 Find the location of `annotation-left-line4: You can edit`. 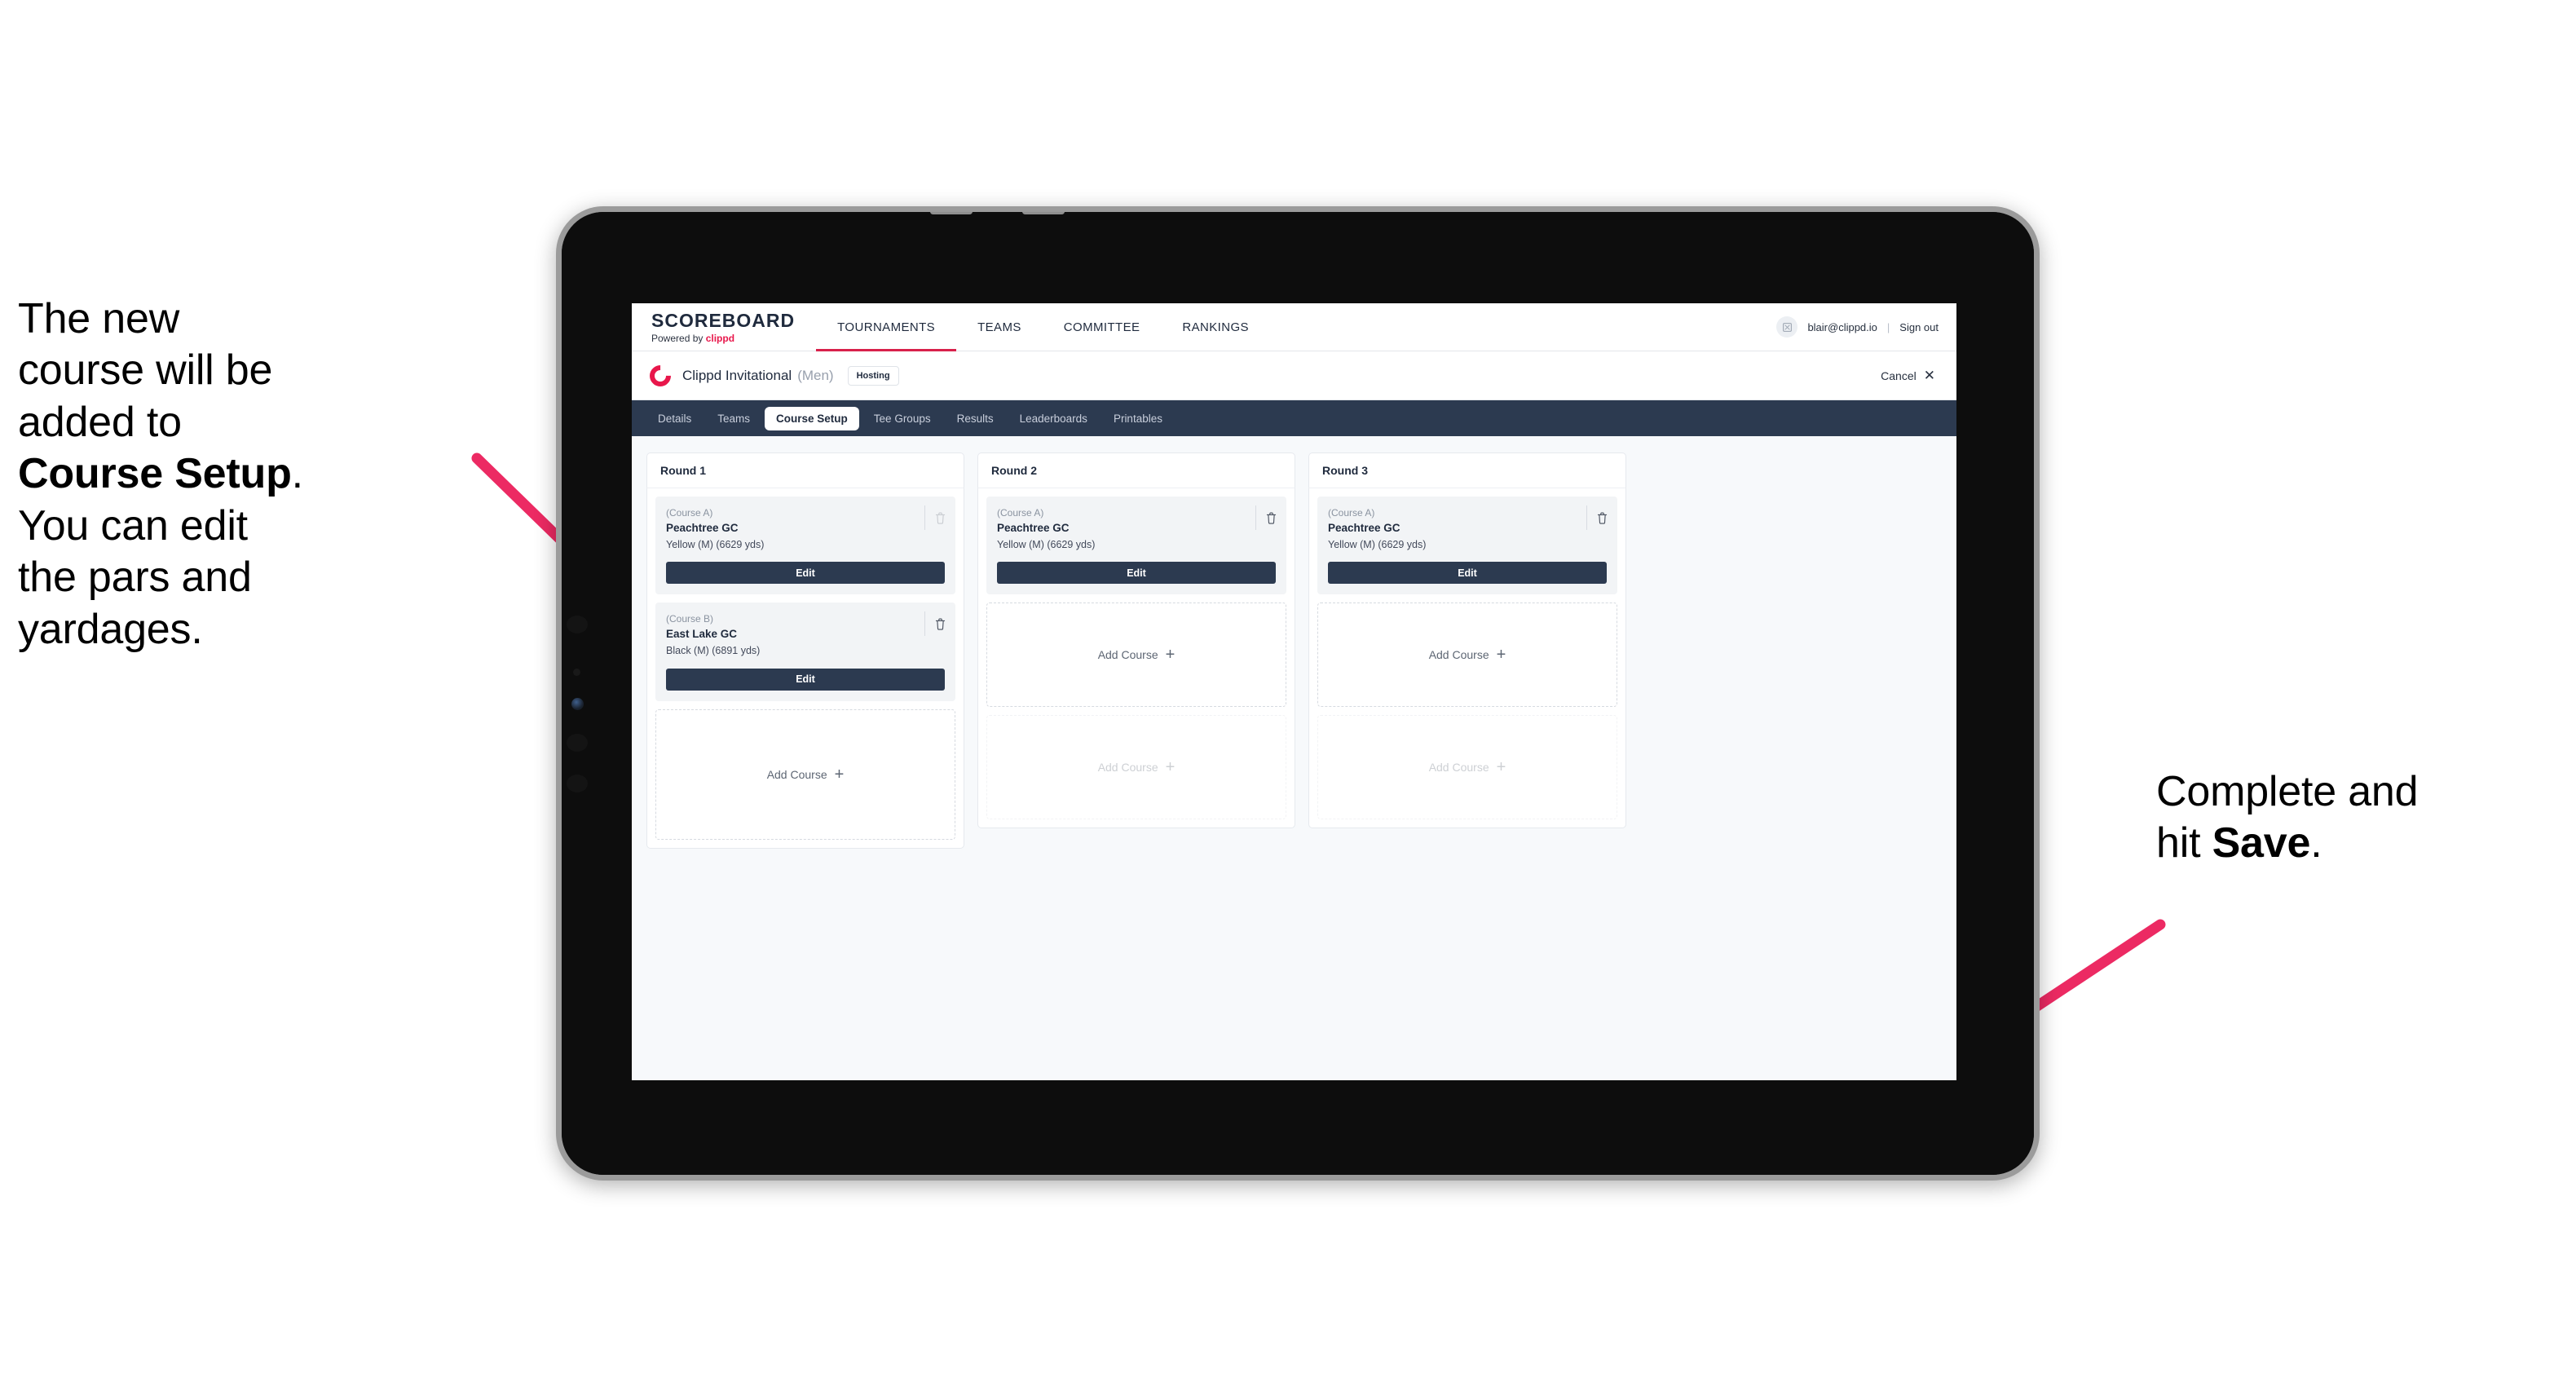

annotation-left-line4: You can edit is located at coordinates (133, 526).